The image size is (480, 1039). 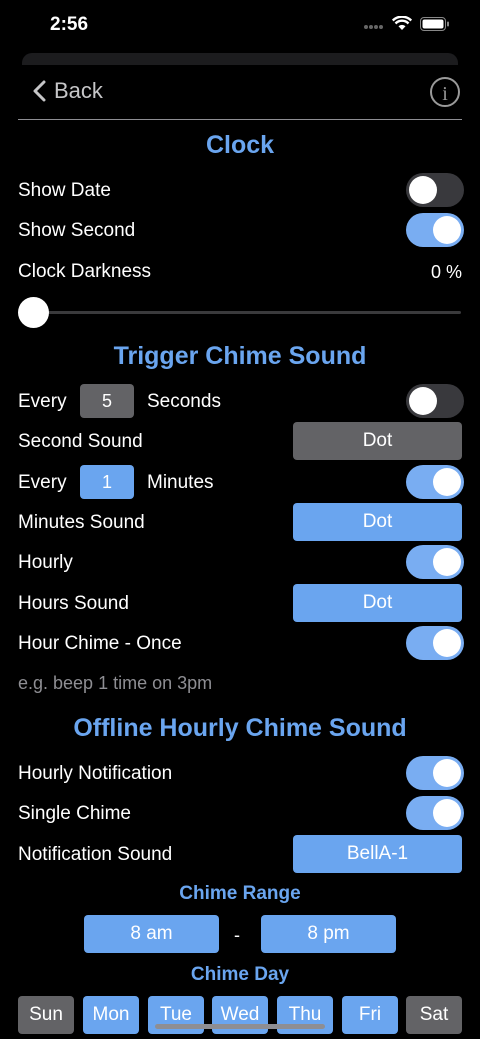 I want to click on minutes-interval-input: 1, so click(x=107, y=482).